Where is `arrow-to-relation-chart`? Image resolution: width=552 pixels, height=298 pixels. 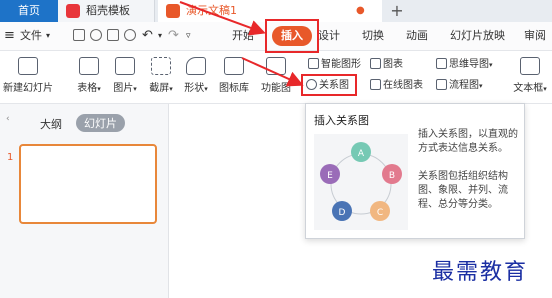 arrow-to-relation-chart is located at coordinates (272, 72).